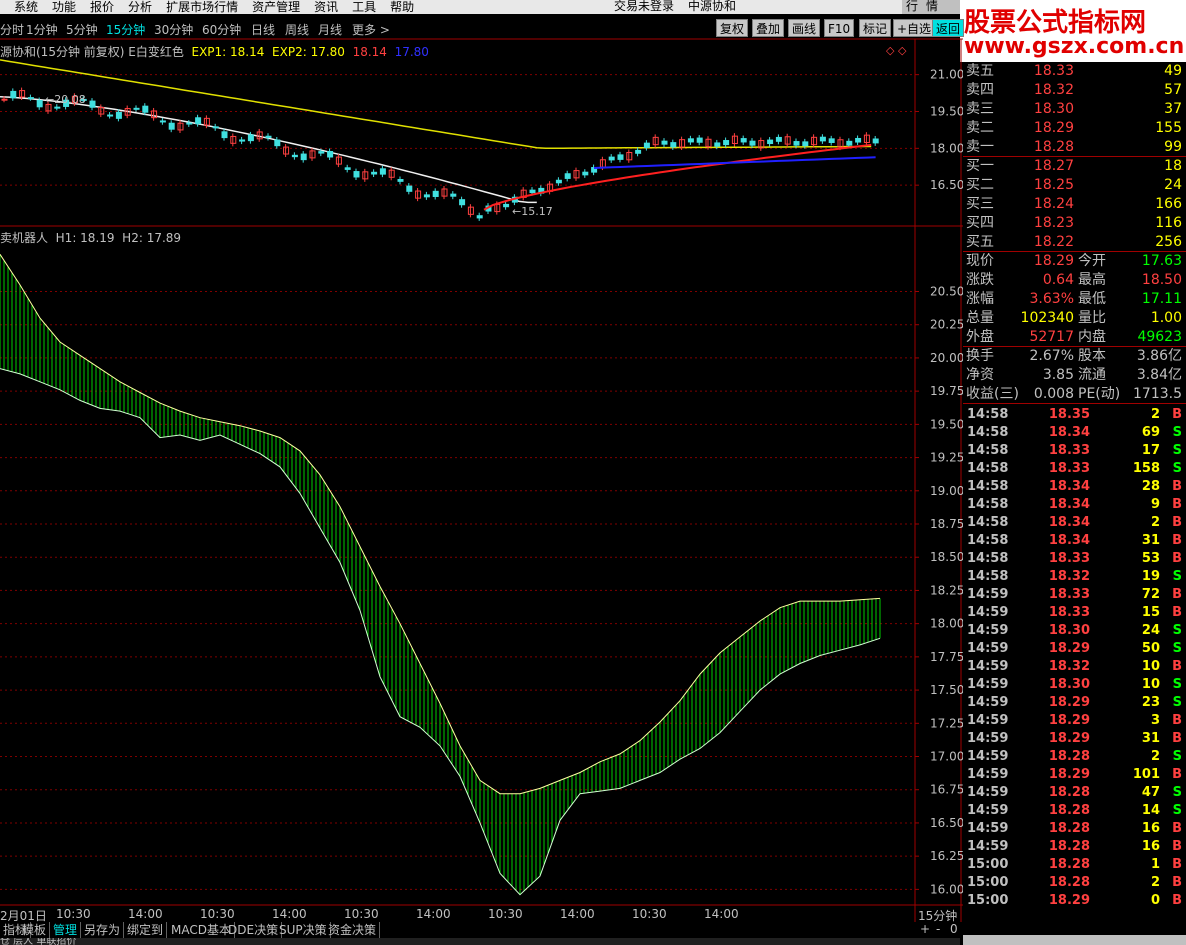  What do you see at coordinates (1150, 450) in the screenshot?
I see `tick-volume: 17` at bounding box center [1150, 450].